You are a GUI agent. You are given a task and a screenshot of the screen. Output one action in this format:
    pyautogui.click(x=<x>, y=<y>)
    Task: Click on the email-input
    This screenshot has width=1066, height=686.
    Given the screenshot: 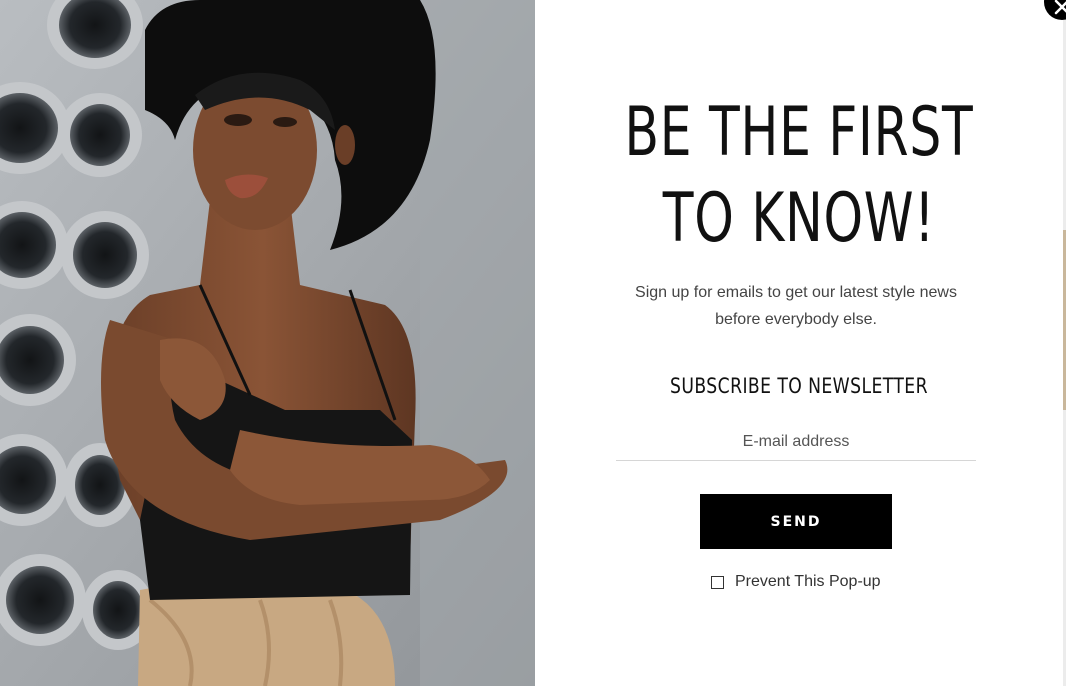 What is the action you would take?
    pyautogui.click(x=796, y=442)
    